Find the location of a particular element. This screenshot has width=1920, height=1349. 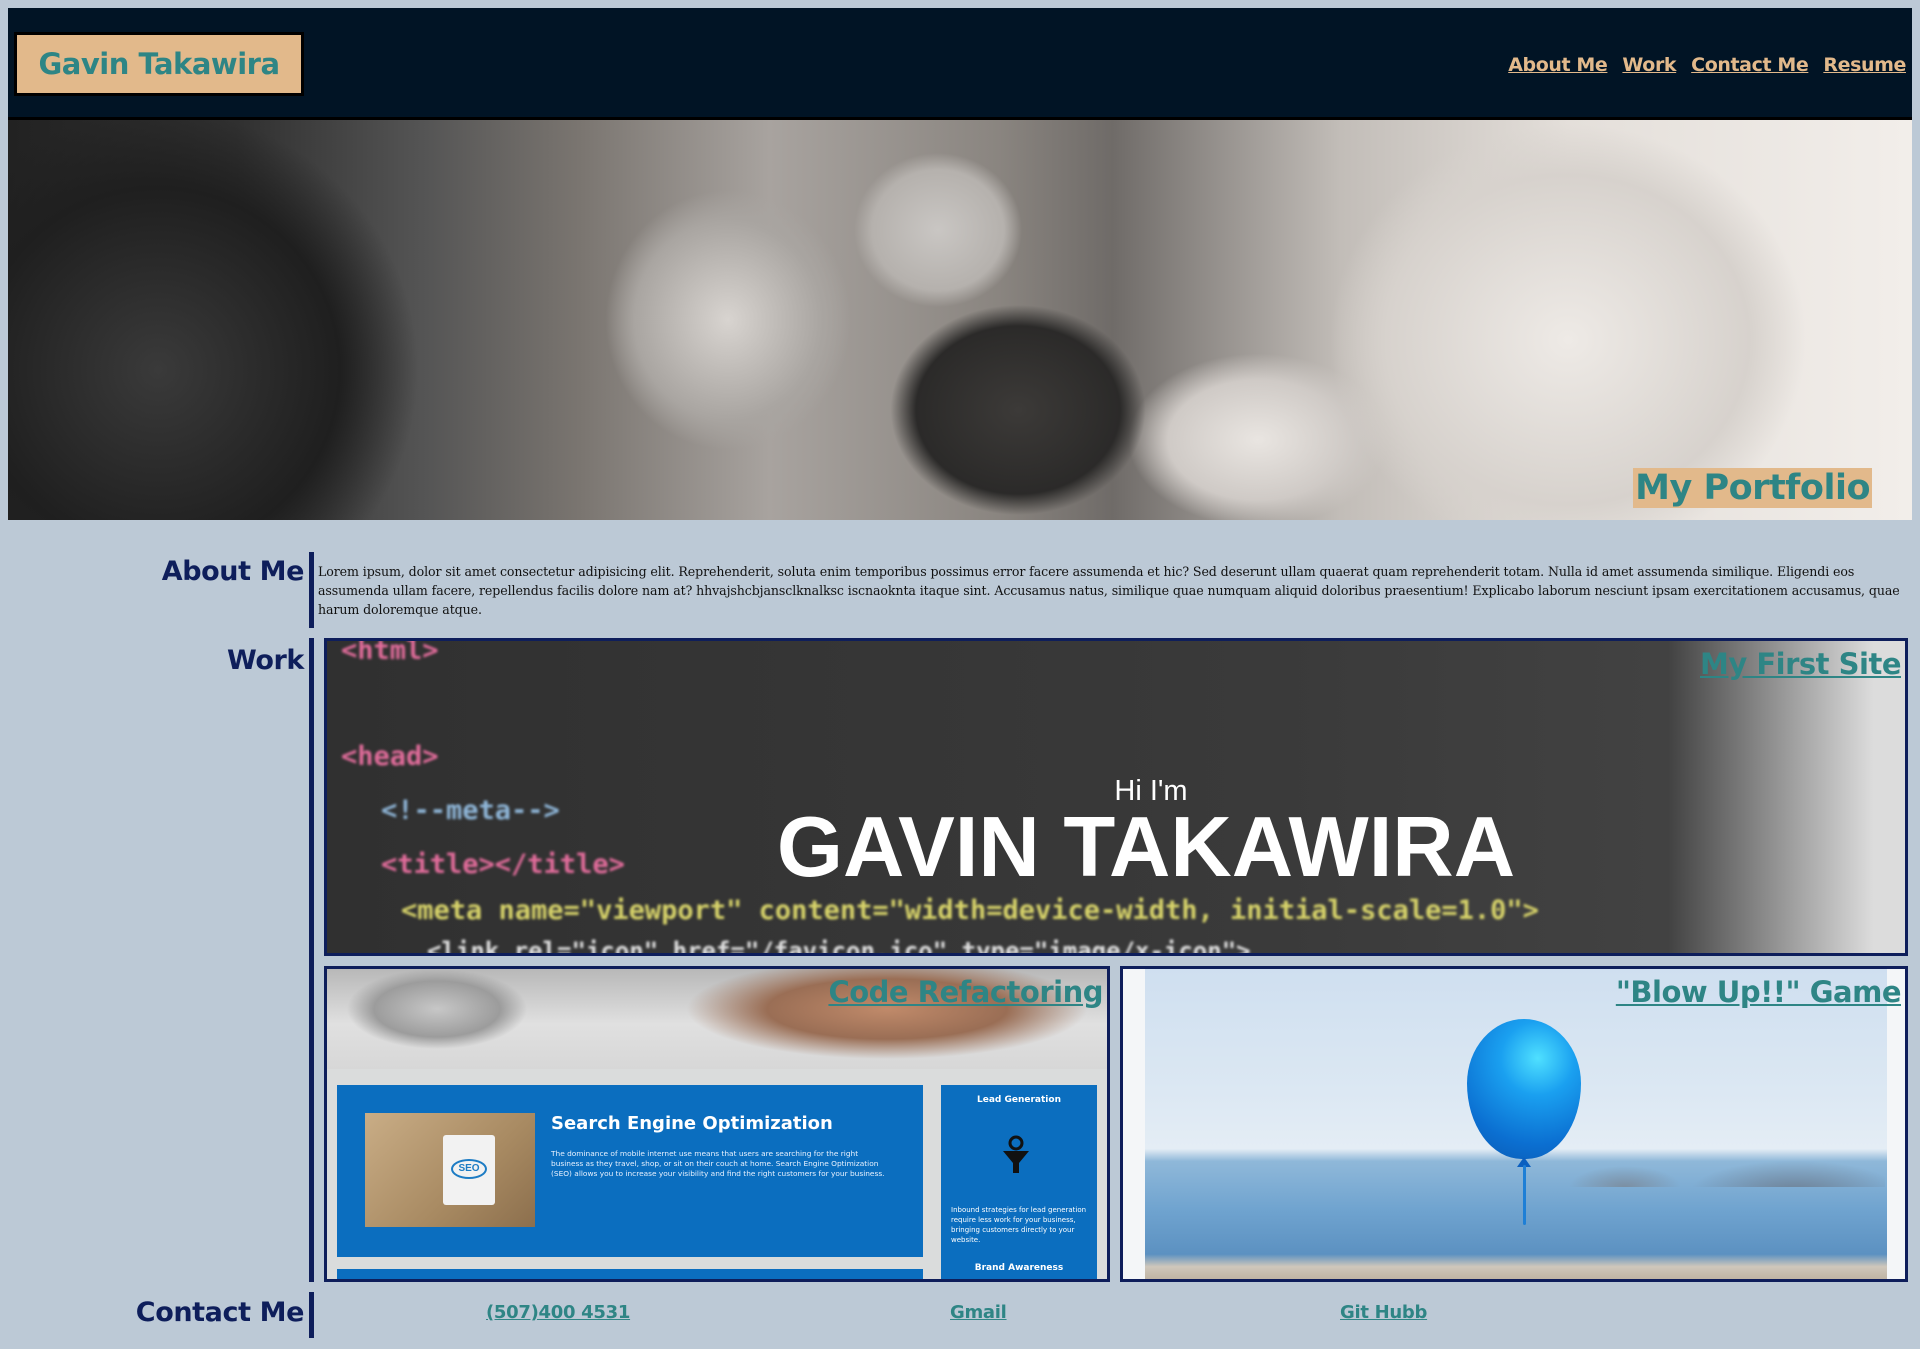

contact-phone-link: (507)400 4531 is located at coordinates (558, 1312).